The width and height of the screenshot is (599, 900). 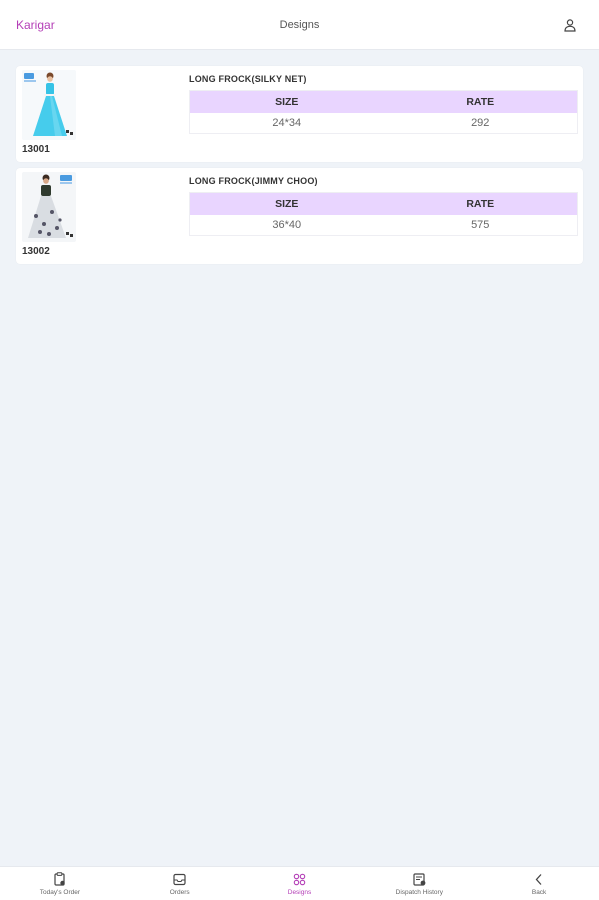 I want to click on profile-button, so click(x=570, y=25).